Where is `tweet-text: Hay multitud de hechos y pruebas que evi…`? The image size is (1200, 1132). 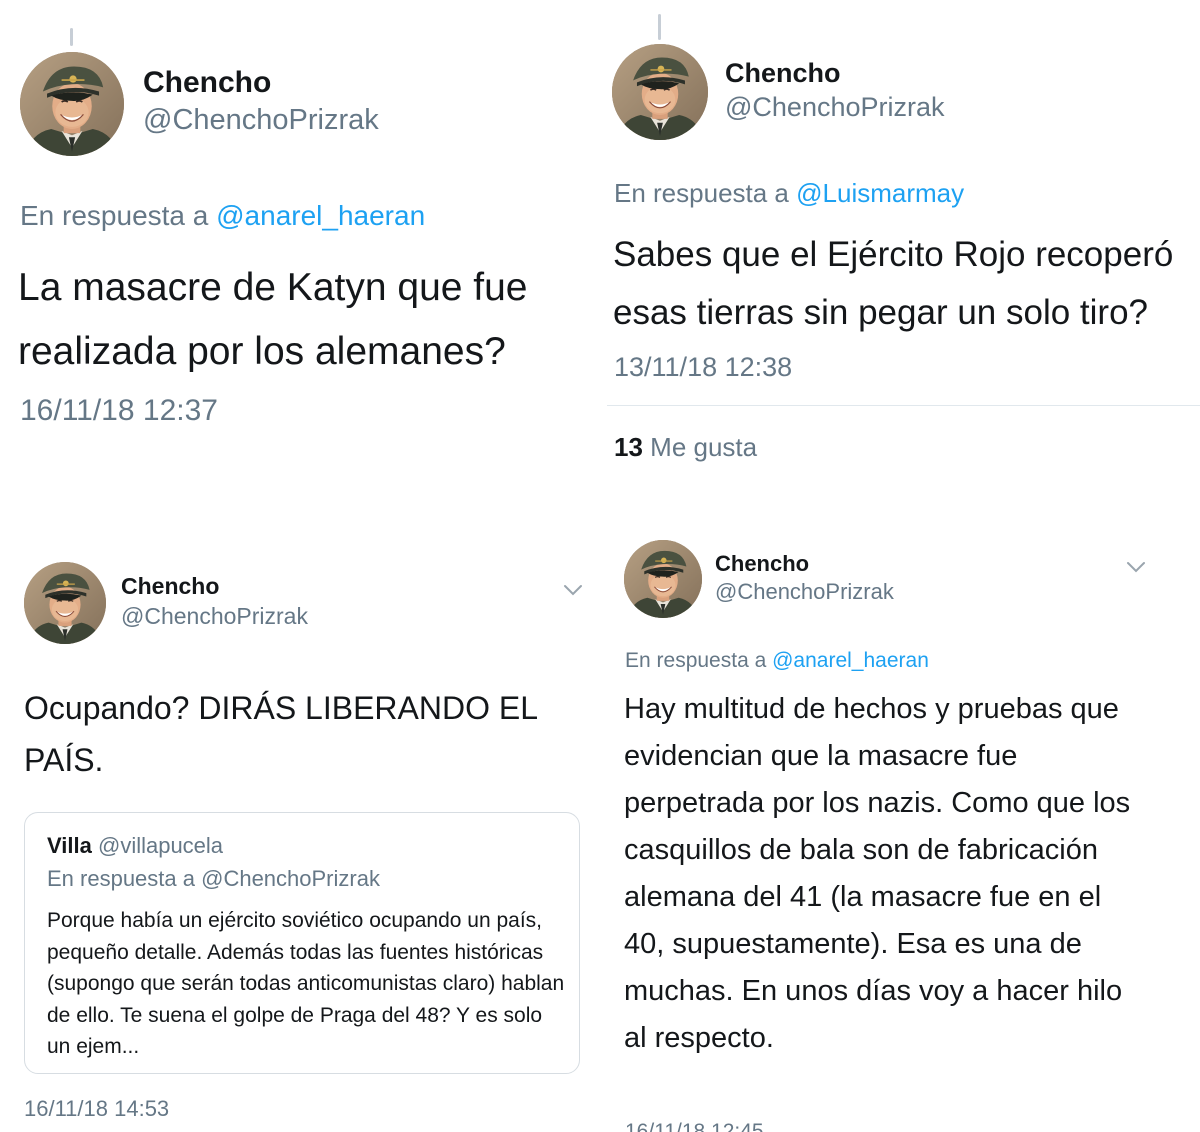
tweet-text: Hay multitud de hechos y pruebas que evi… is located at coordinates (877, 873).